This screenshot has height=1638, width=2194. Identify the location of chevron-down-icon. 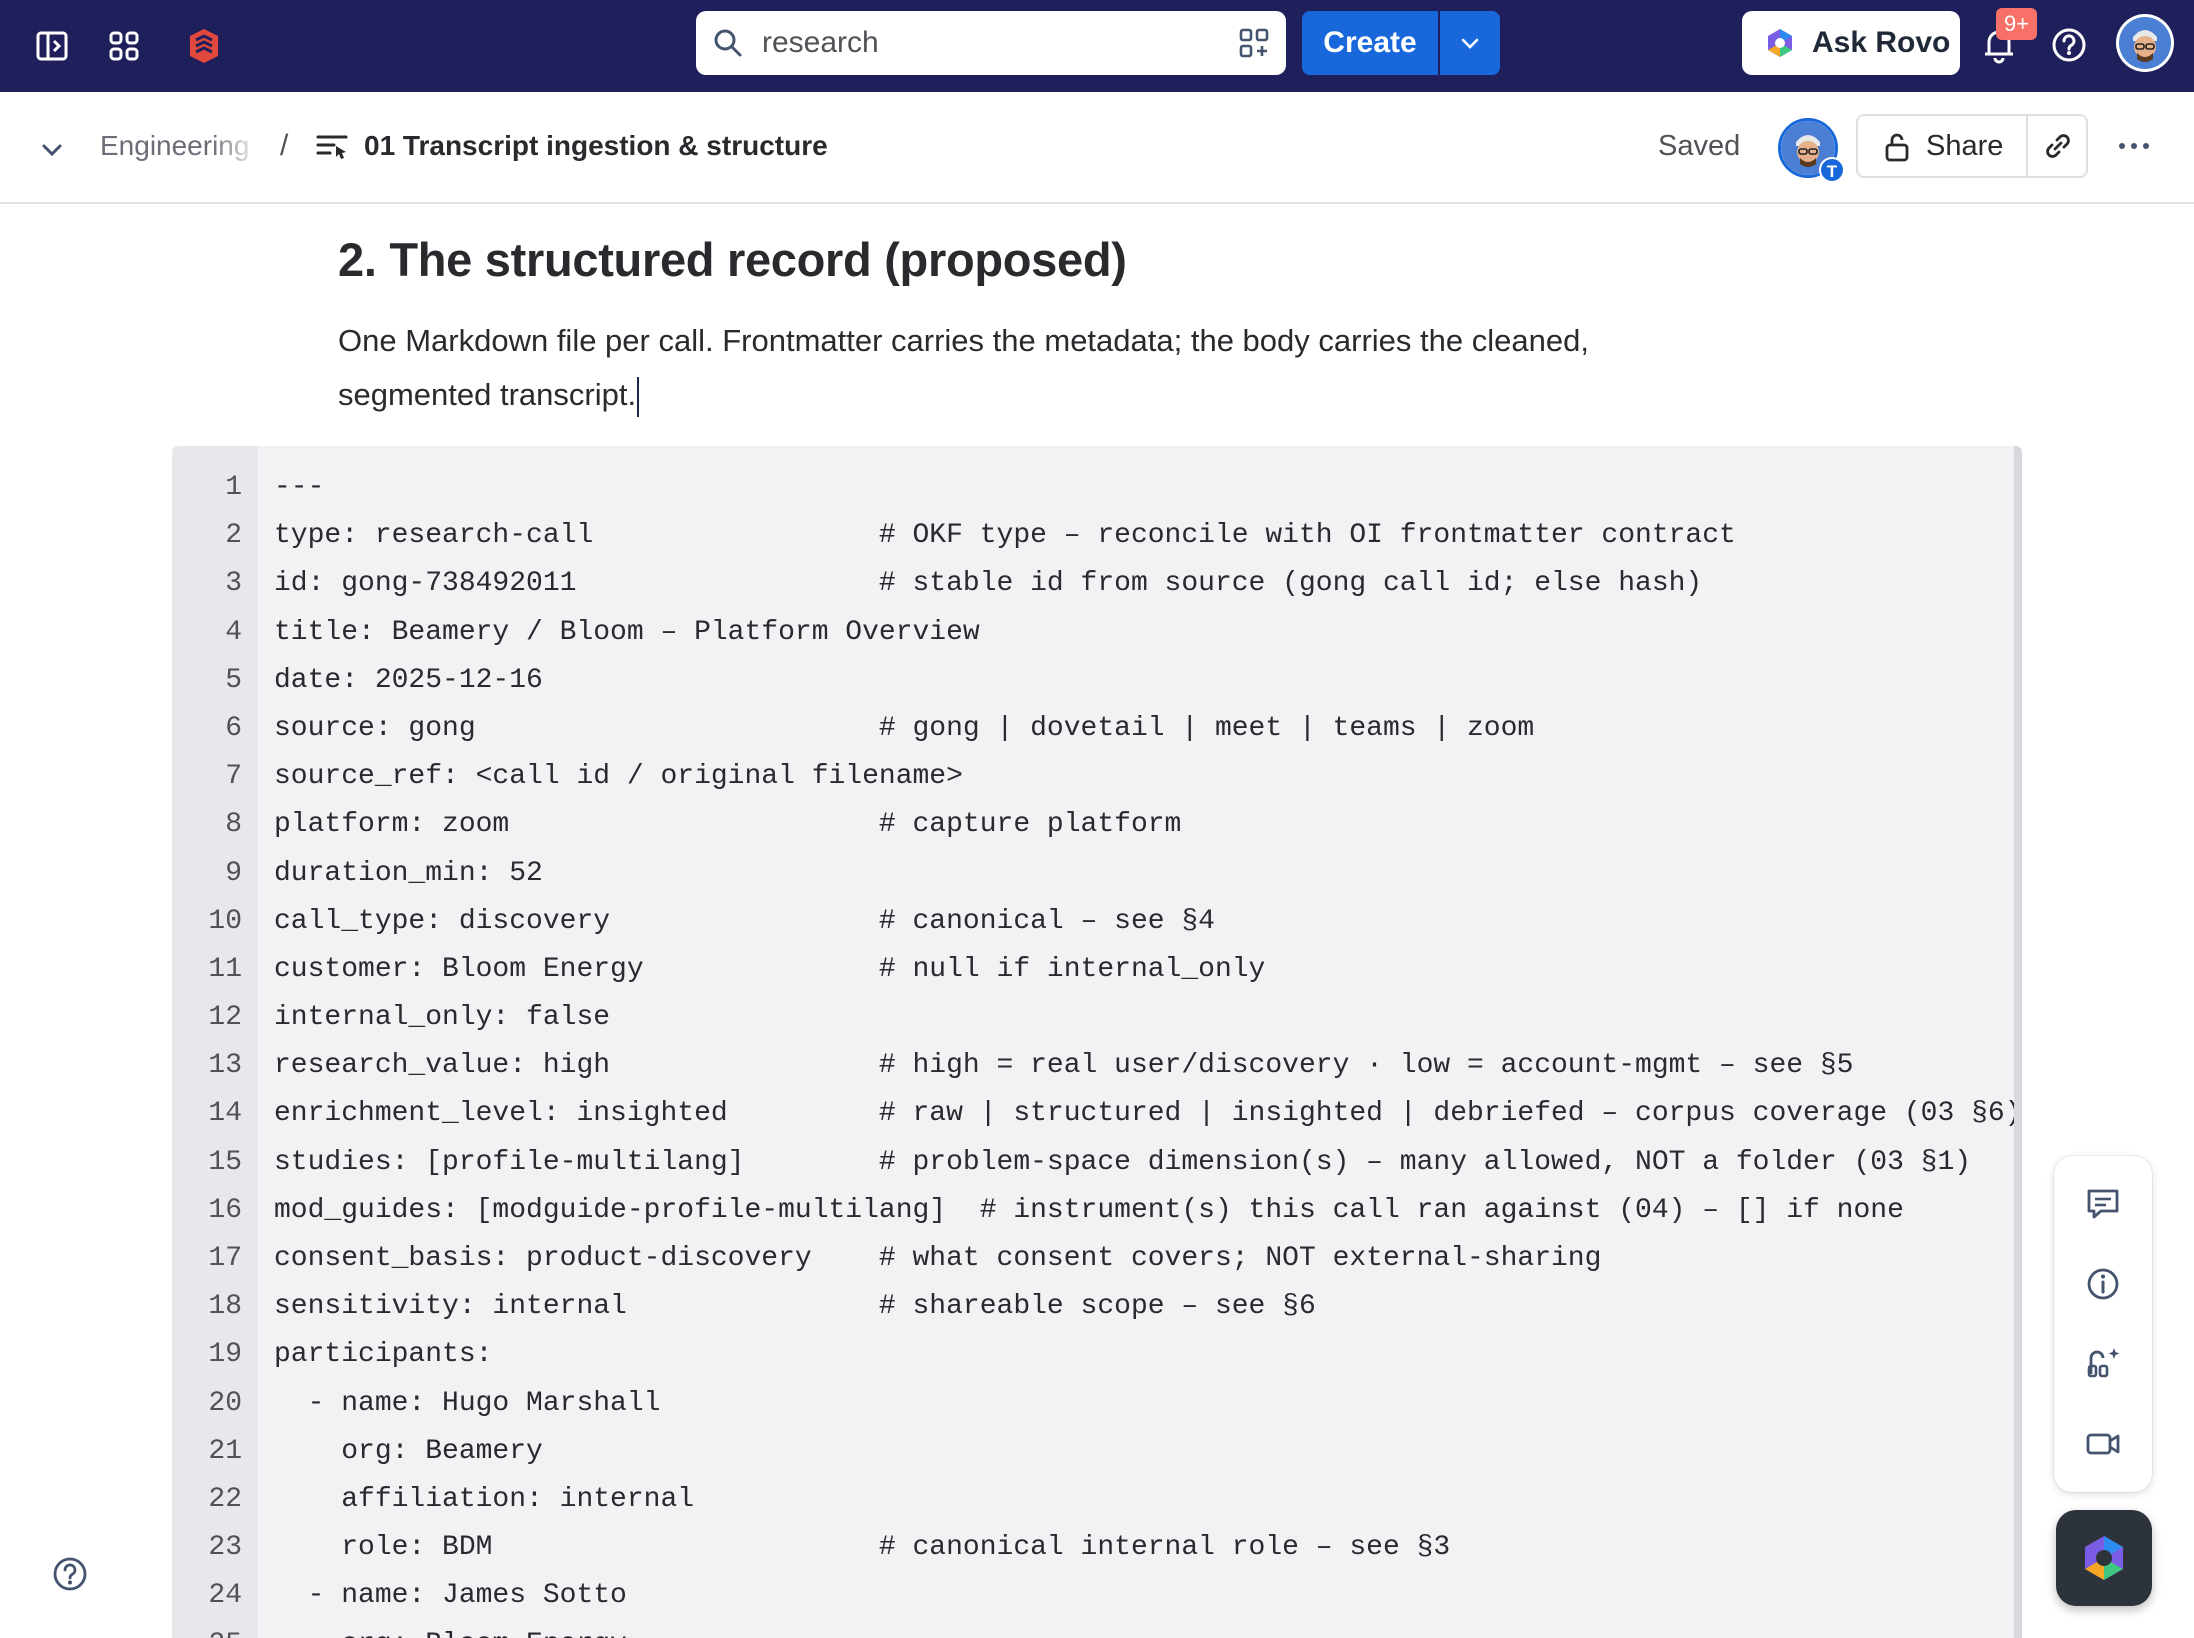
(1470, 43).